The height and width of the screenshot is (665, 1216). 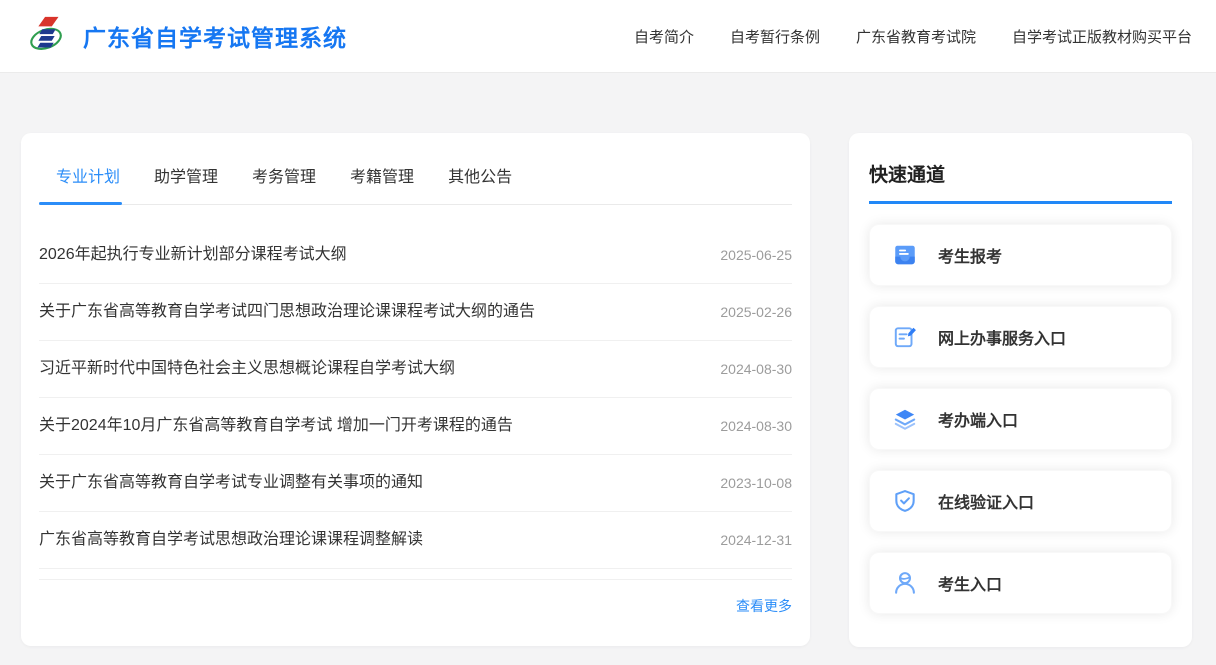 I want to click on news-item-title: 关于广东省高等教育自学考试四门思想政治理论课课程考试大纲的通告, so click(x=287, y=312).